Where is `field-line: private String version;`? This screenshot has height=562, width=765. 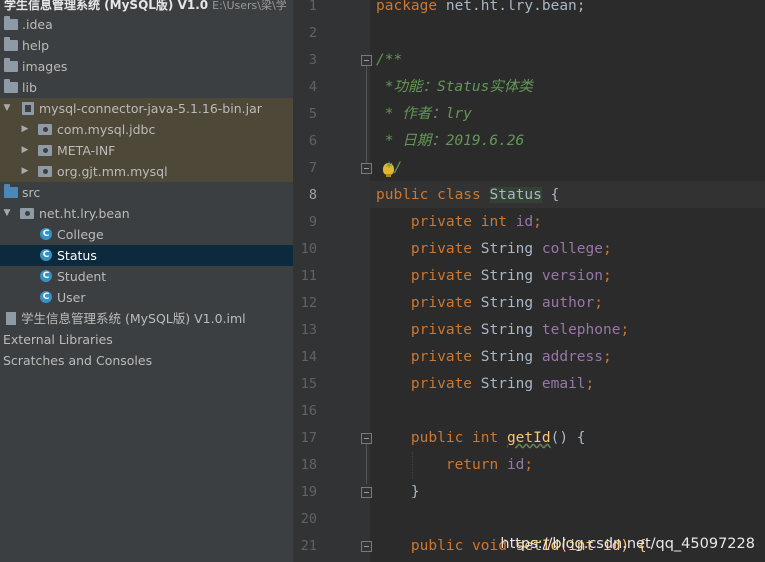 field-line: private String version; is located at coordinates (494, 276).